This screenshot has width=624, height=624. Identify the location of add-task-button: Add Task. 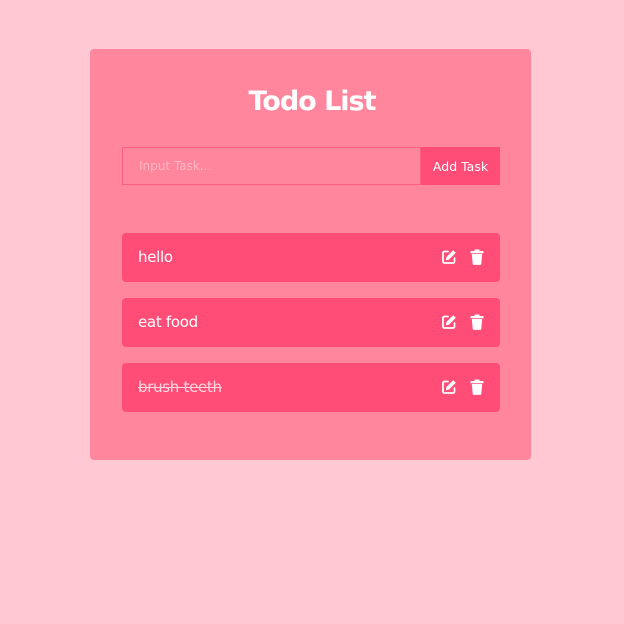
(460, 166).